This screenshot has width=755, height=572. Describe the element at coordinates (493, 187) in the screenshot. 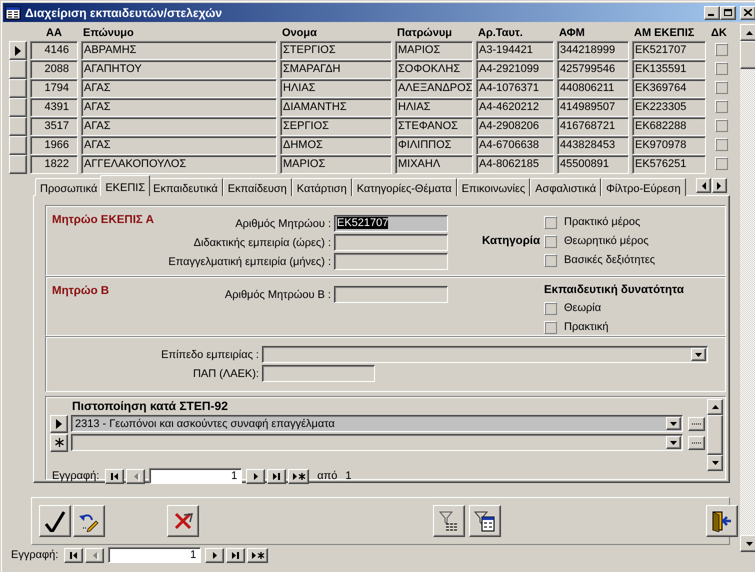

I see `tab: Επικοινωνίες` at that location.